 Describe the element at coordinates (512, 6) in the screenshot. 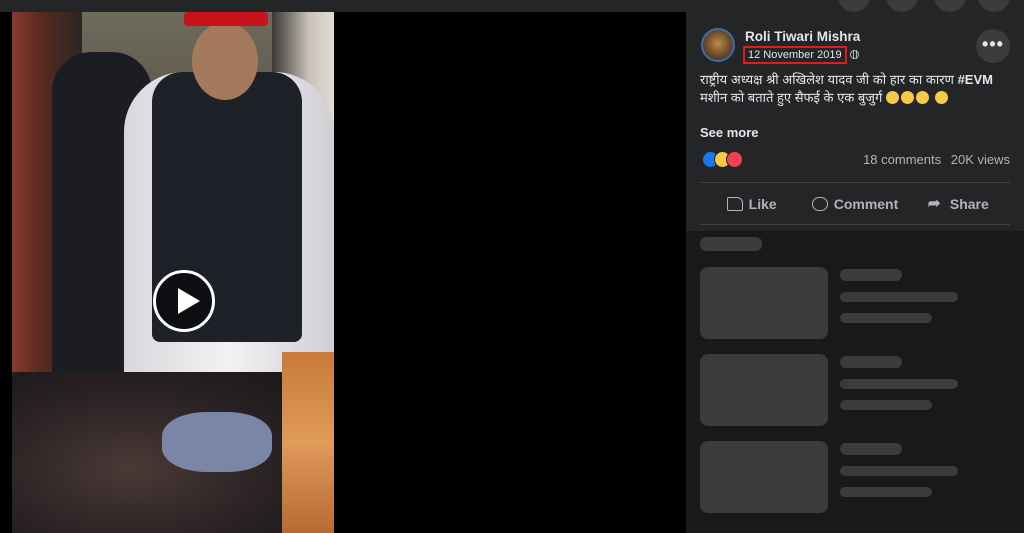

I see `top-bar` at that location.